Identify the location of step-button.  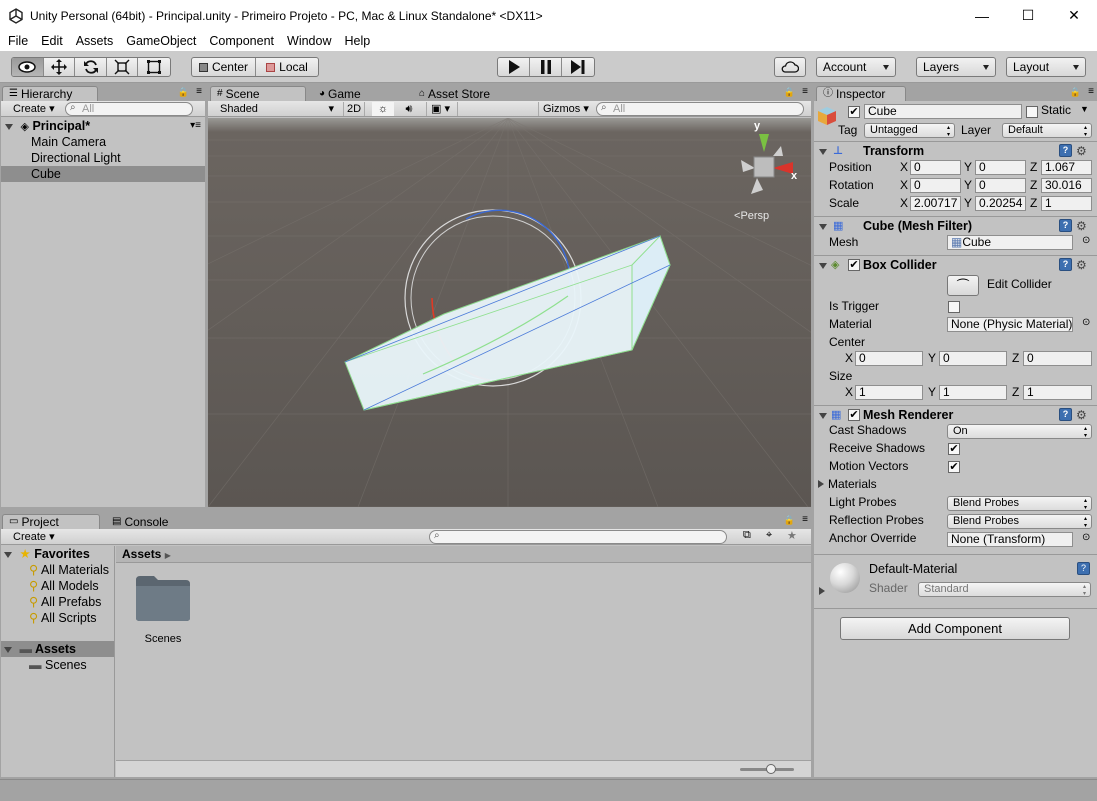
(578, 67).